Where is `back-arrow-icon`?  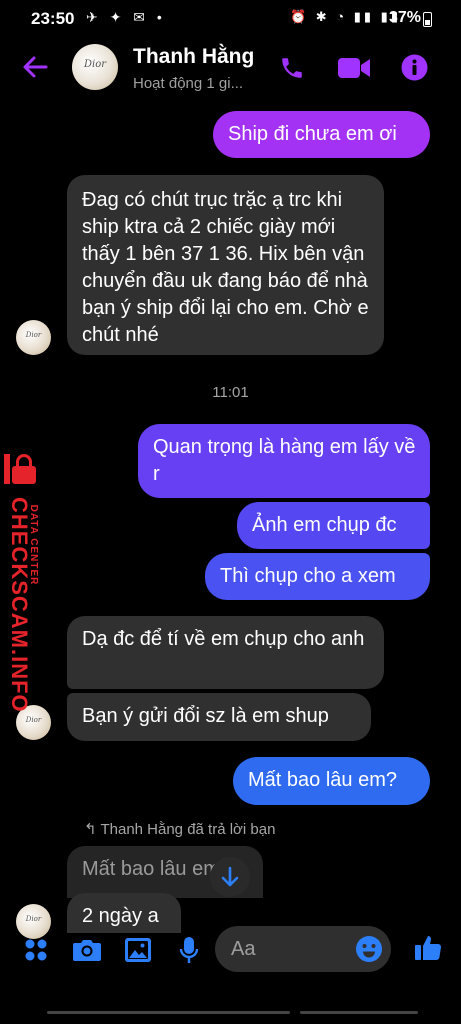 back-arrow-icon is located at coordinates (35, 67).